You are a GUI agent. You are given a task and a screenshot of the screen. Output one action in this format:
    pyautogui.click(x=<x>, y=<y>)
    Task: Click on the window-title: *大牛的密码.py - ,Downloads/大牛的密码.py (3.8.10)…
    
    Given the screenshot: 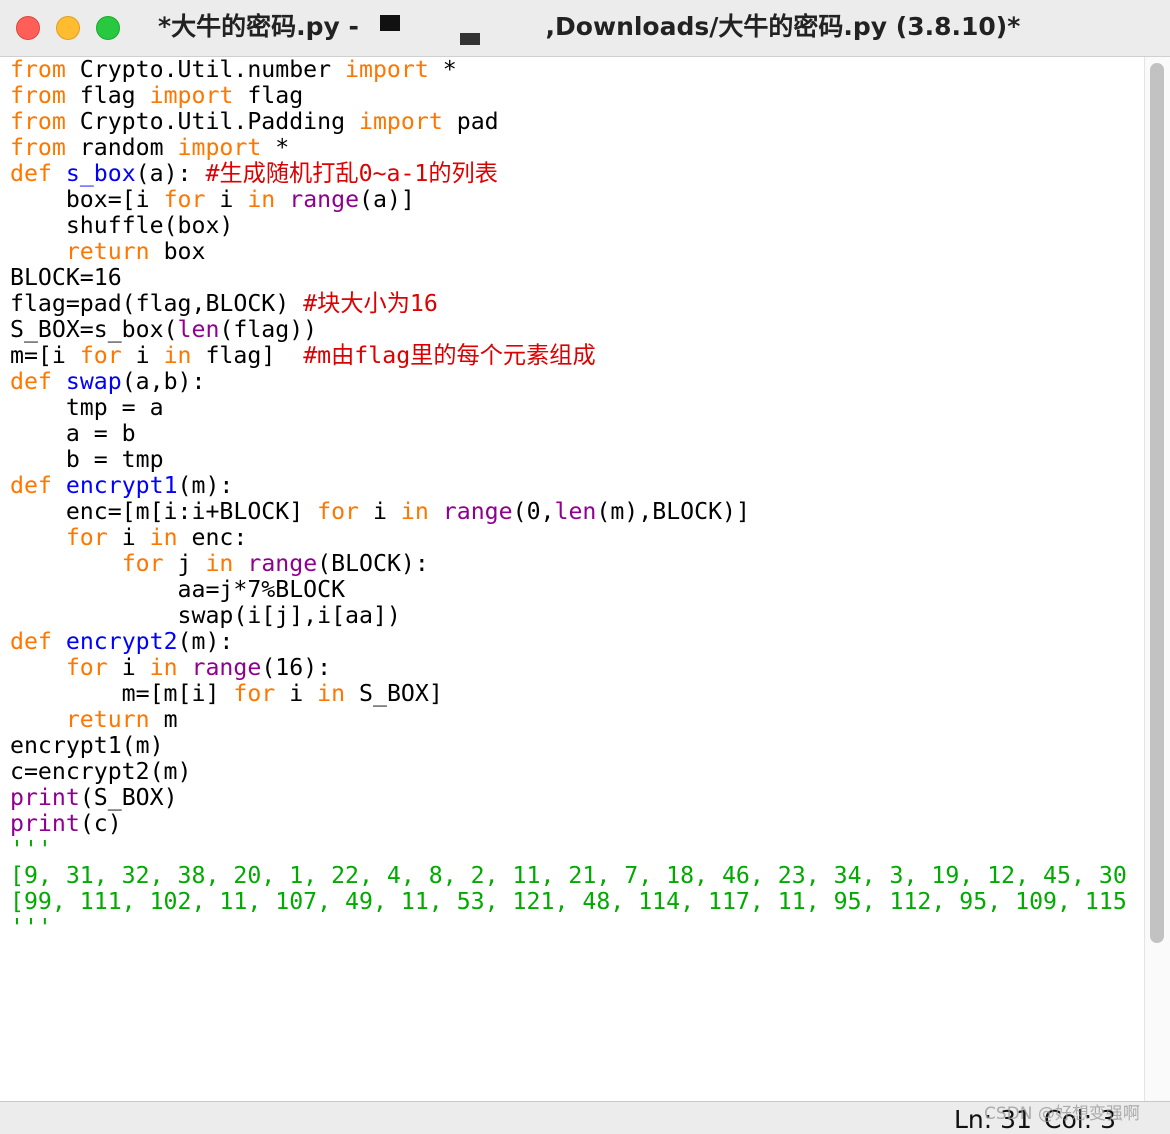 What is the action you would take?
    pyautogui.click(x=589, y=27)
    